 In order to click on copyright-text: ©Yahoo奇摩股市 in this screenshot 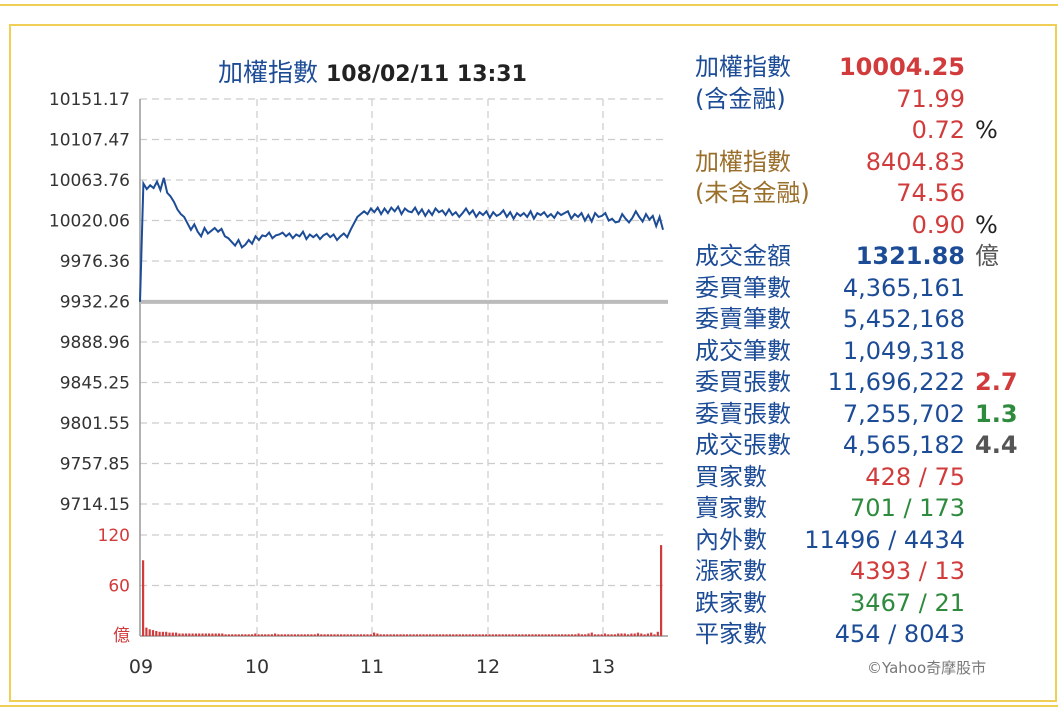, I will do `click(927, 668)`.